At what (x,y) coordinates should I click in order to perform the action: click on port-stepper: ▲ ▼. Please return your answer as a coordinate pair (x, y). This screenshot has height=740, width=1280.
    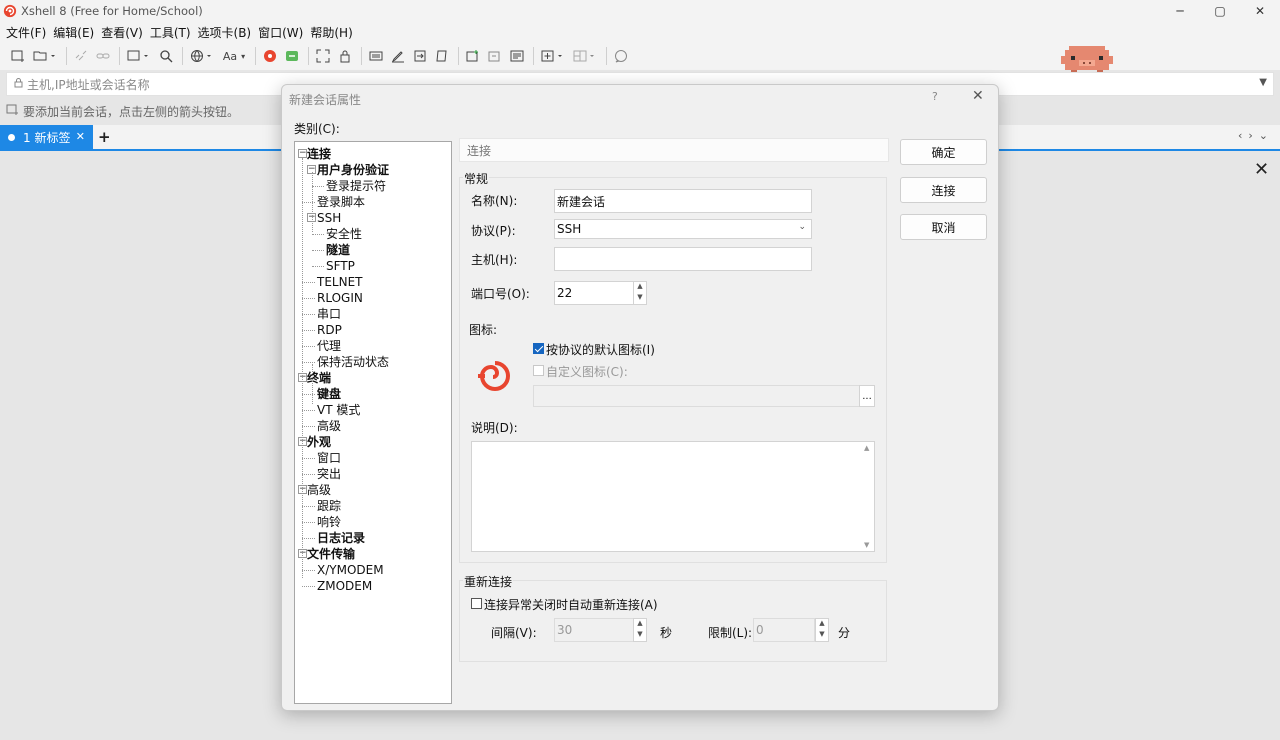
    Looking at the image, I should click on (640, 293).